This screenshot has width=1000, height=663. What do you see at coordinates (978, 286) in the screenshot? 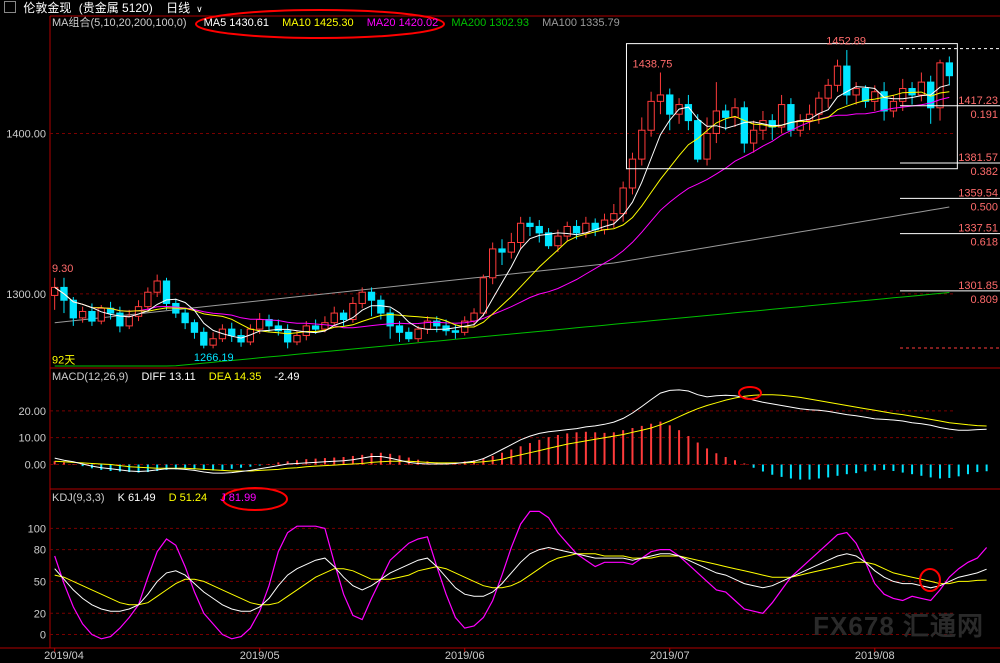
I see `fib-price-label: 1301.85` at bounding box center [978, 286].